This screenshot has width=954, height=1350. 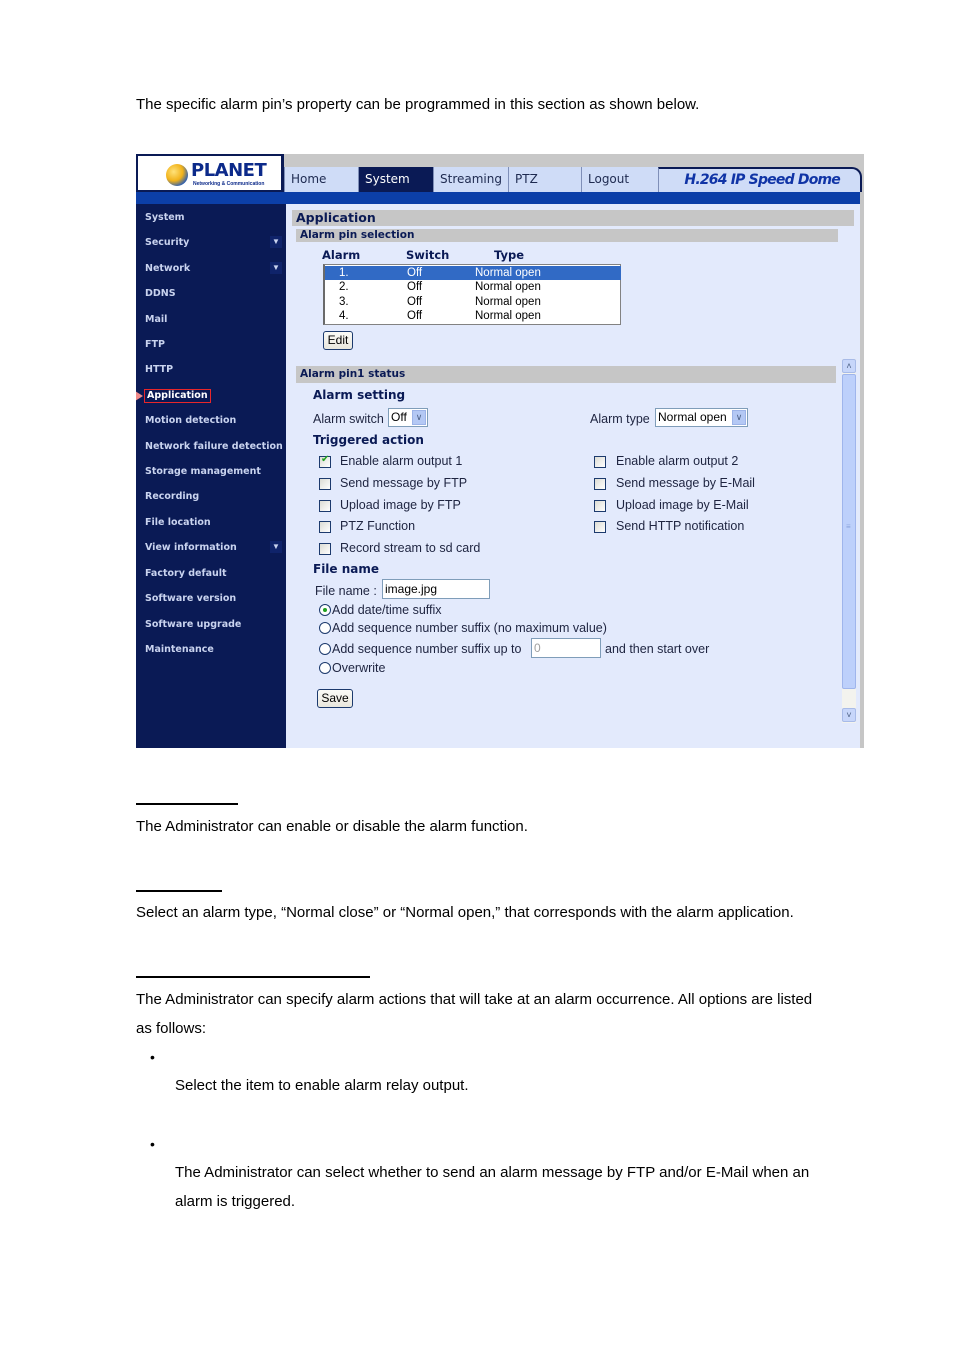 I want to click on send-http-notification-checkbox, so click(x=600, y=527).